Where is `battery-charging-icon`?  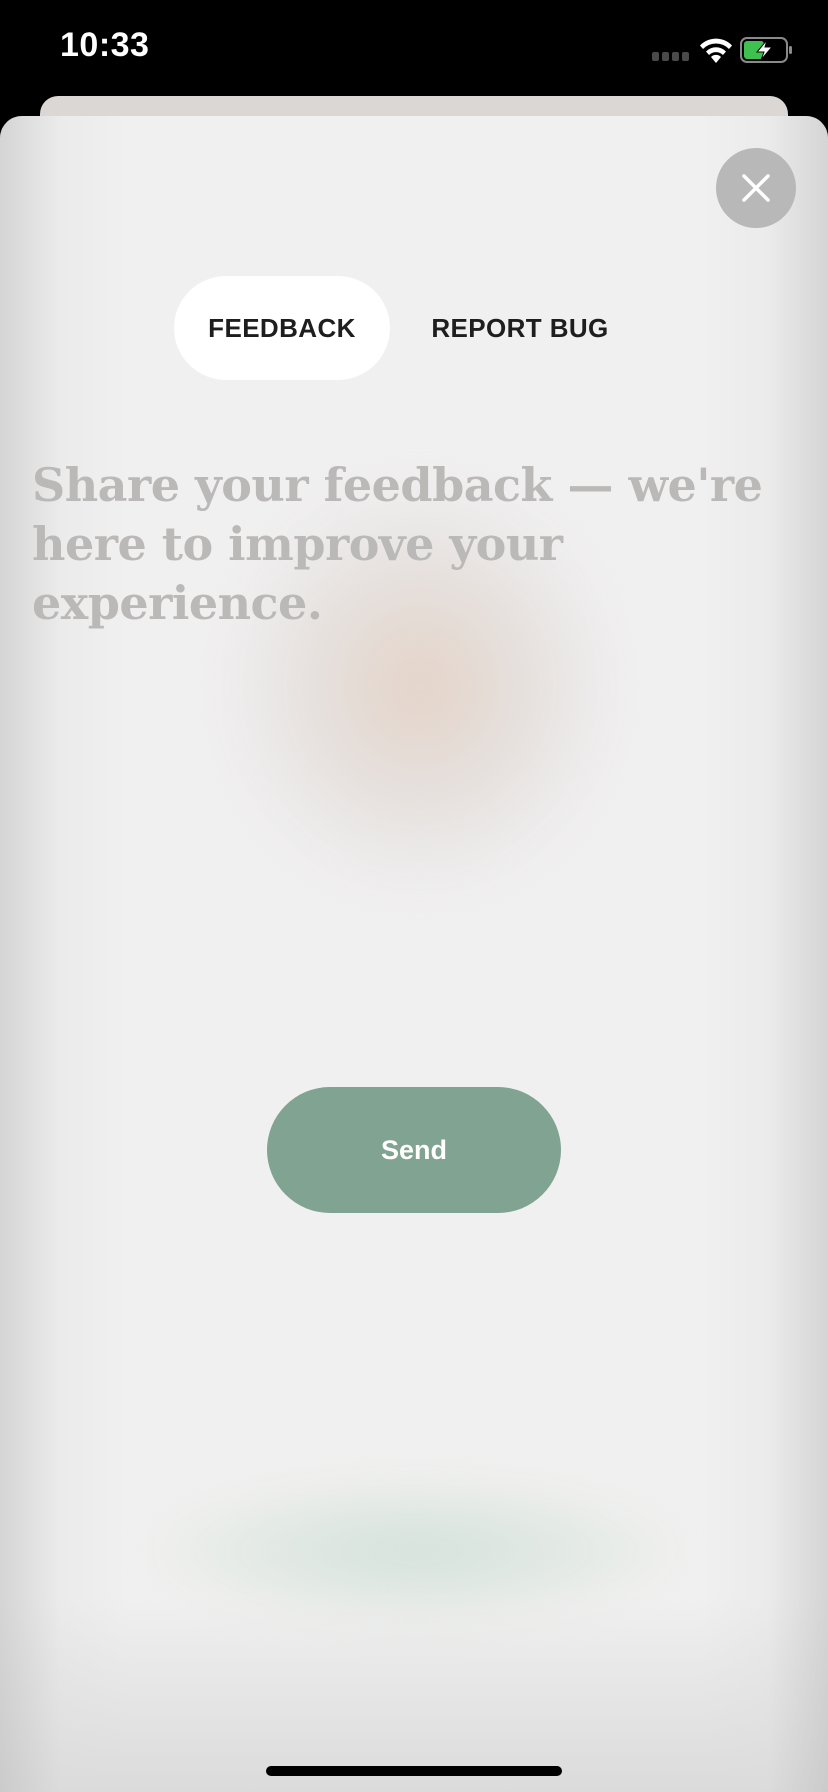 battery-charging-icon is located at coordinates (767, 50).